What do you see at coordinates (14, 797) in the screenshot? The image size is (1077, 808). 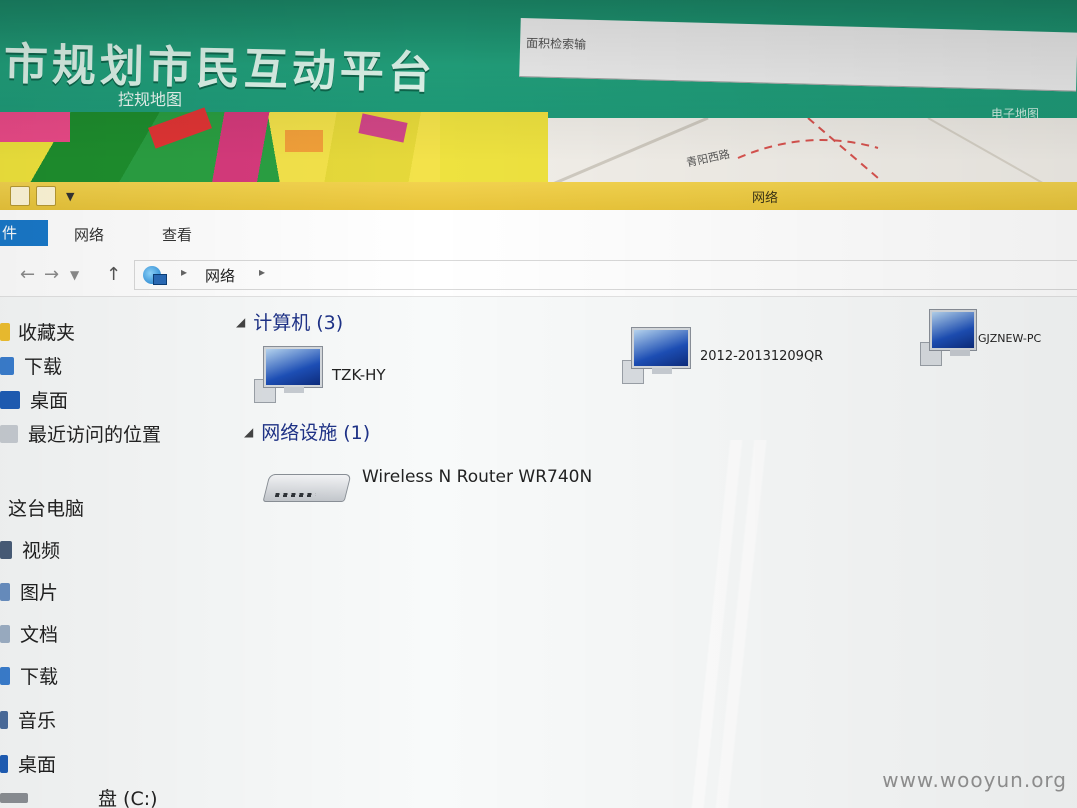 I see `drive-icon` at bounding box center [14, 797].